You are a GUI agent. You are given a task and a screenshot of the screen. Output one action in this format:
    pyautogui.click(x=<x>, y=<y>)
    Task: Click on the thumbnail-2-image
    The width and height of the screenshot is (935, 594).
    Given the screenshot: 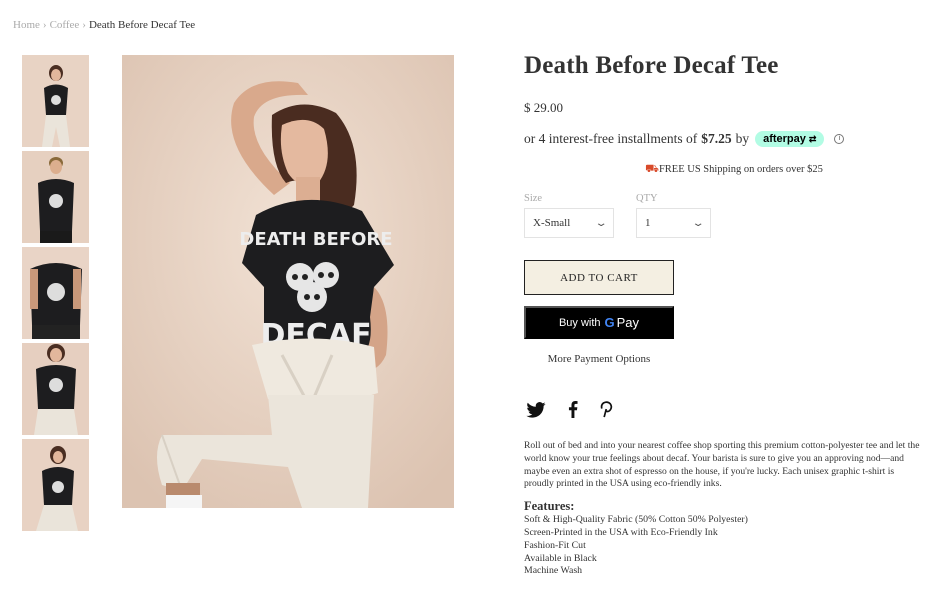 What is the action you would take?
    pyautogui.click(x=55, y=197)
    